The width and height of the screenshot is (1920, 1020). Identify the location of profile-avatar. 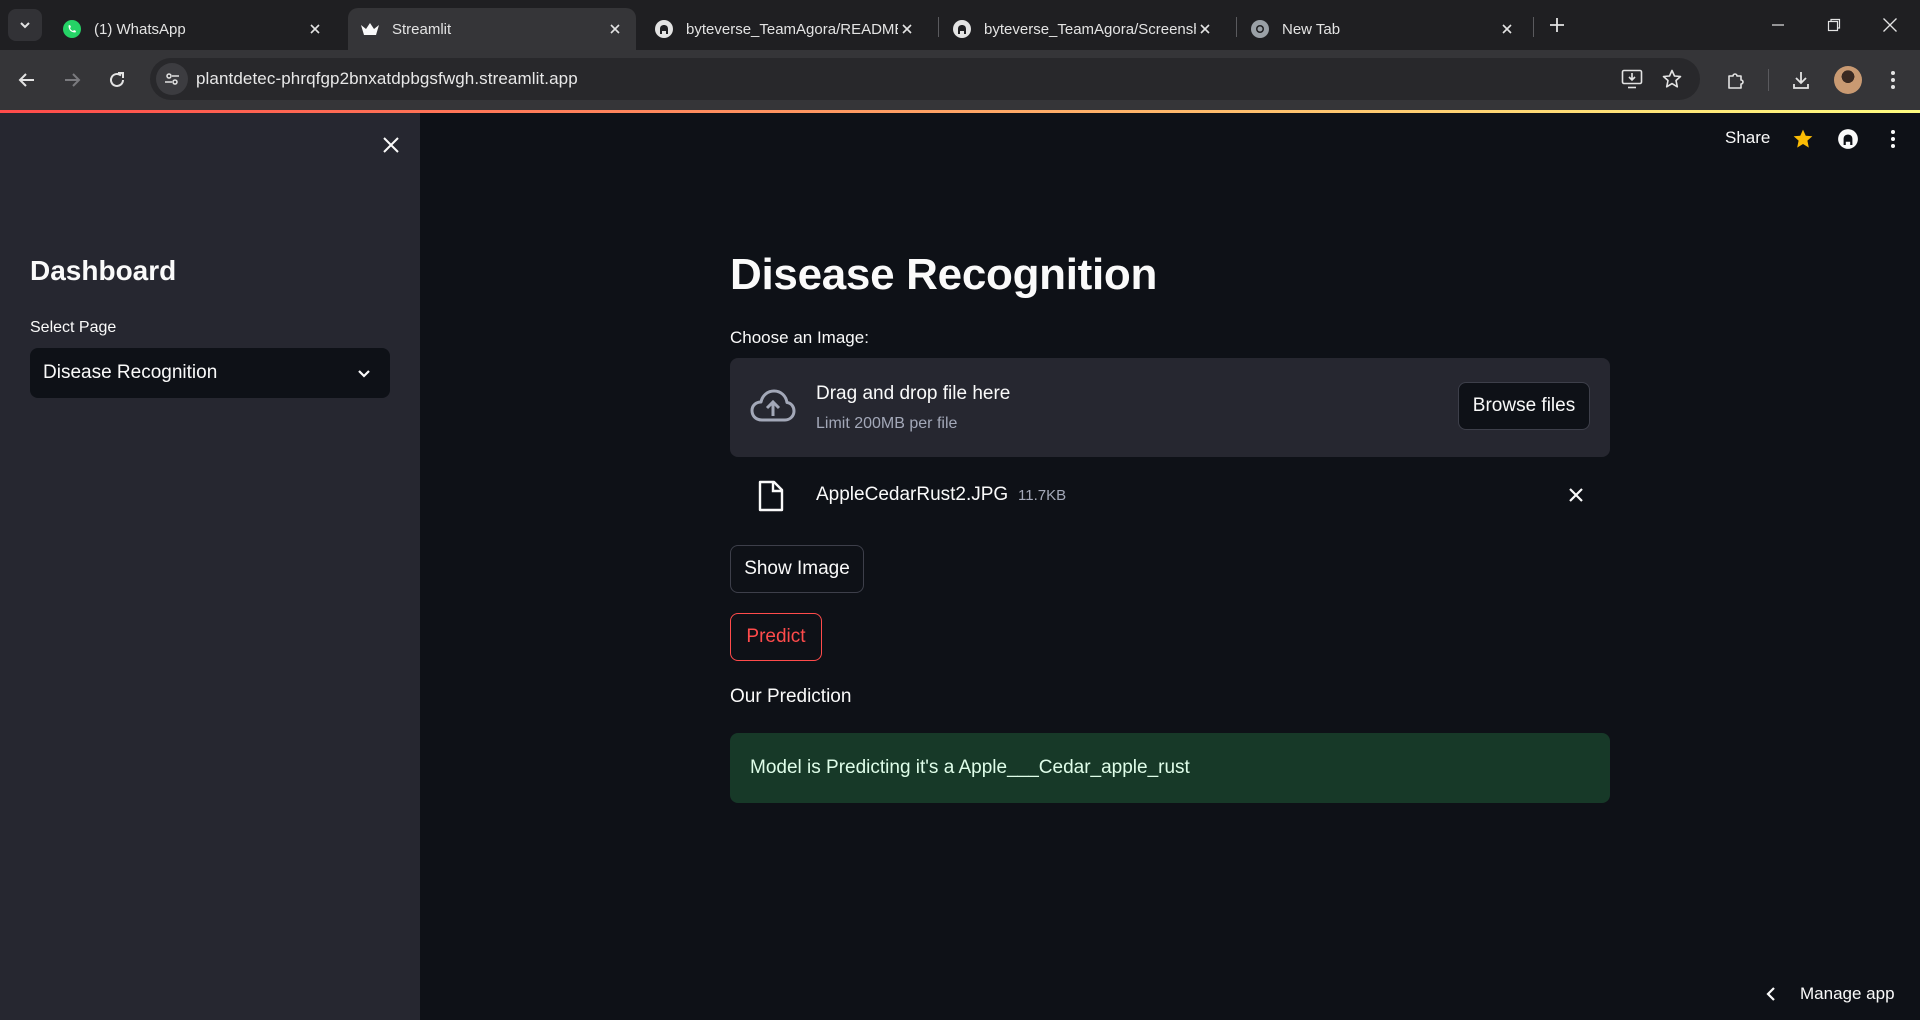
(1848, 80).